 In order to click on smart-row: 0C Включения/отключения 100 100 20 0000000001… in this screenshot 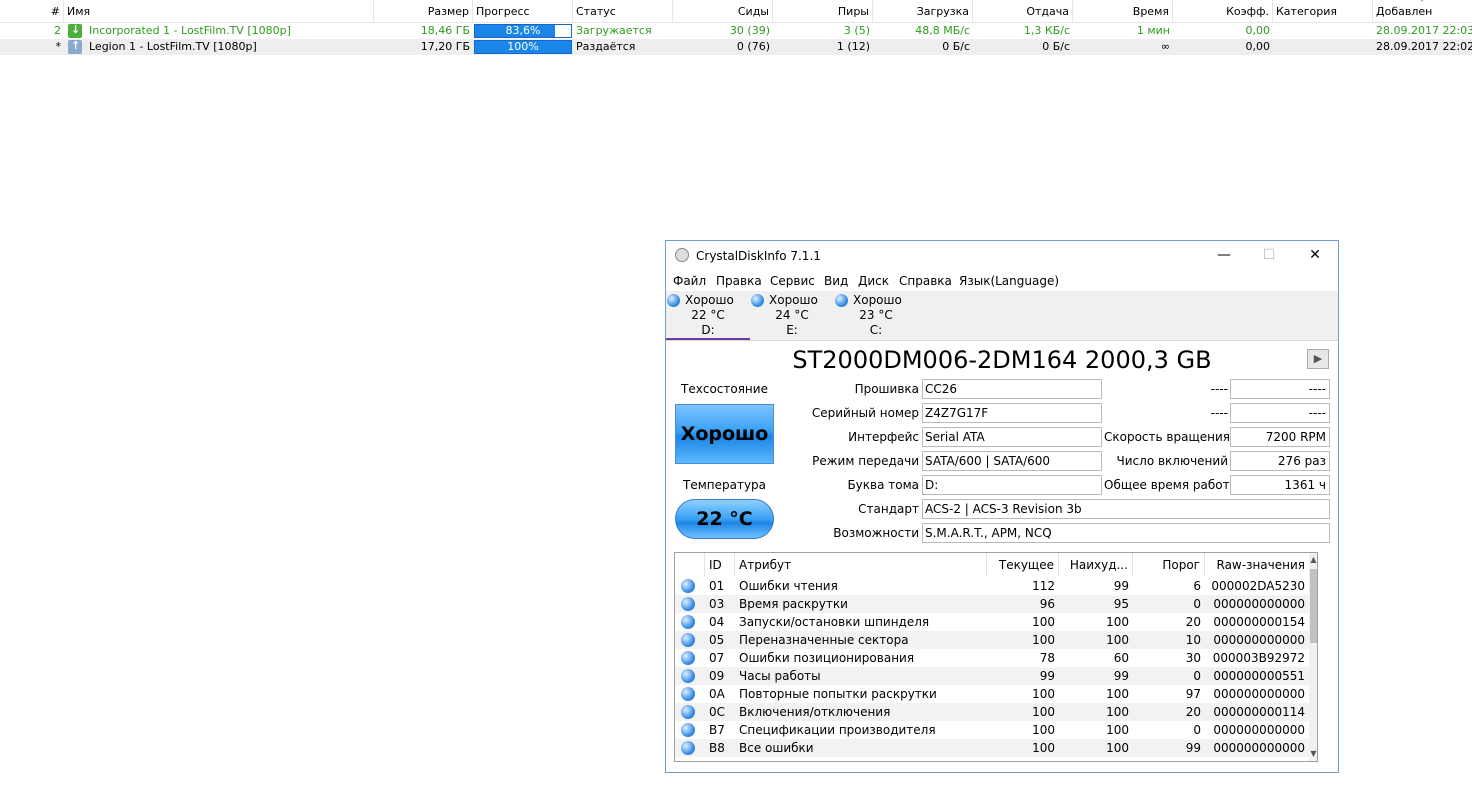, I will do `click(992, 712)`.